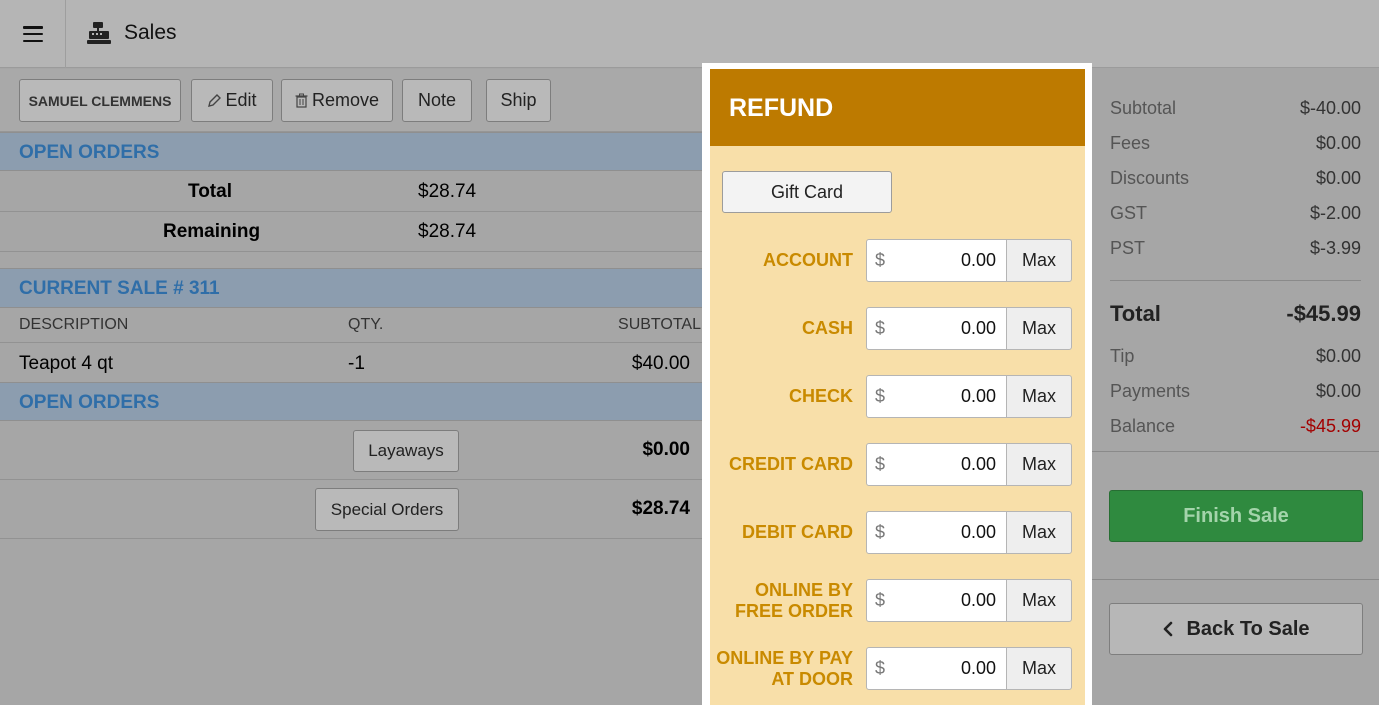 This screenshot has height=705, width=1379. I want to click on customer-bar: SAMUEL CLEMMENS Edit Remove Note Ship, so click(354, 100).